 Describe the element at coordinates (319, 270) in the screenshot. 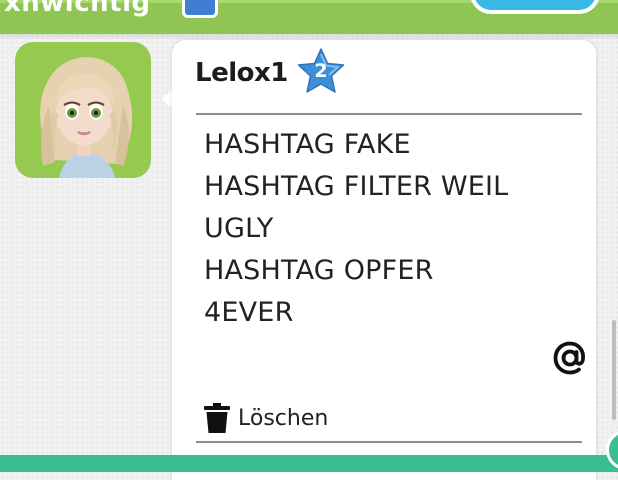

I see `message-line: HASHTAG OPFER` at that location.